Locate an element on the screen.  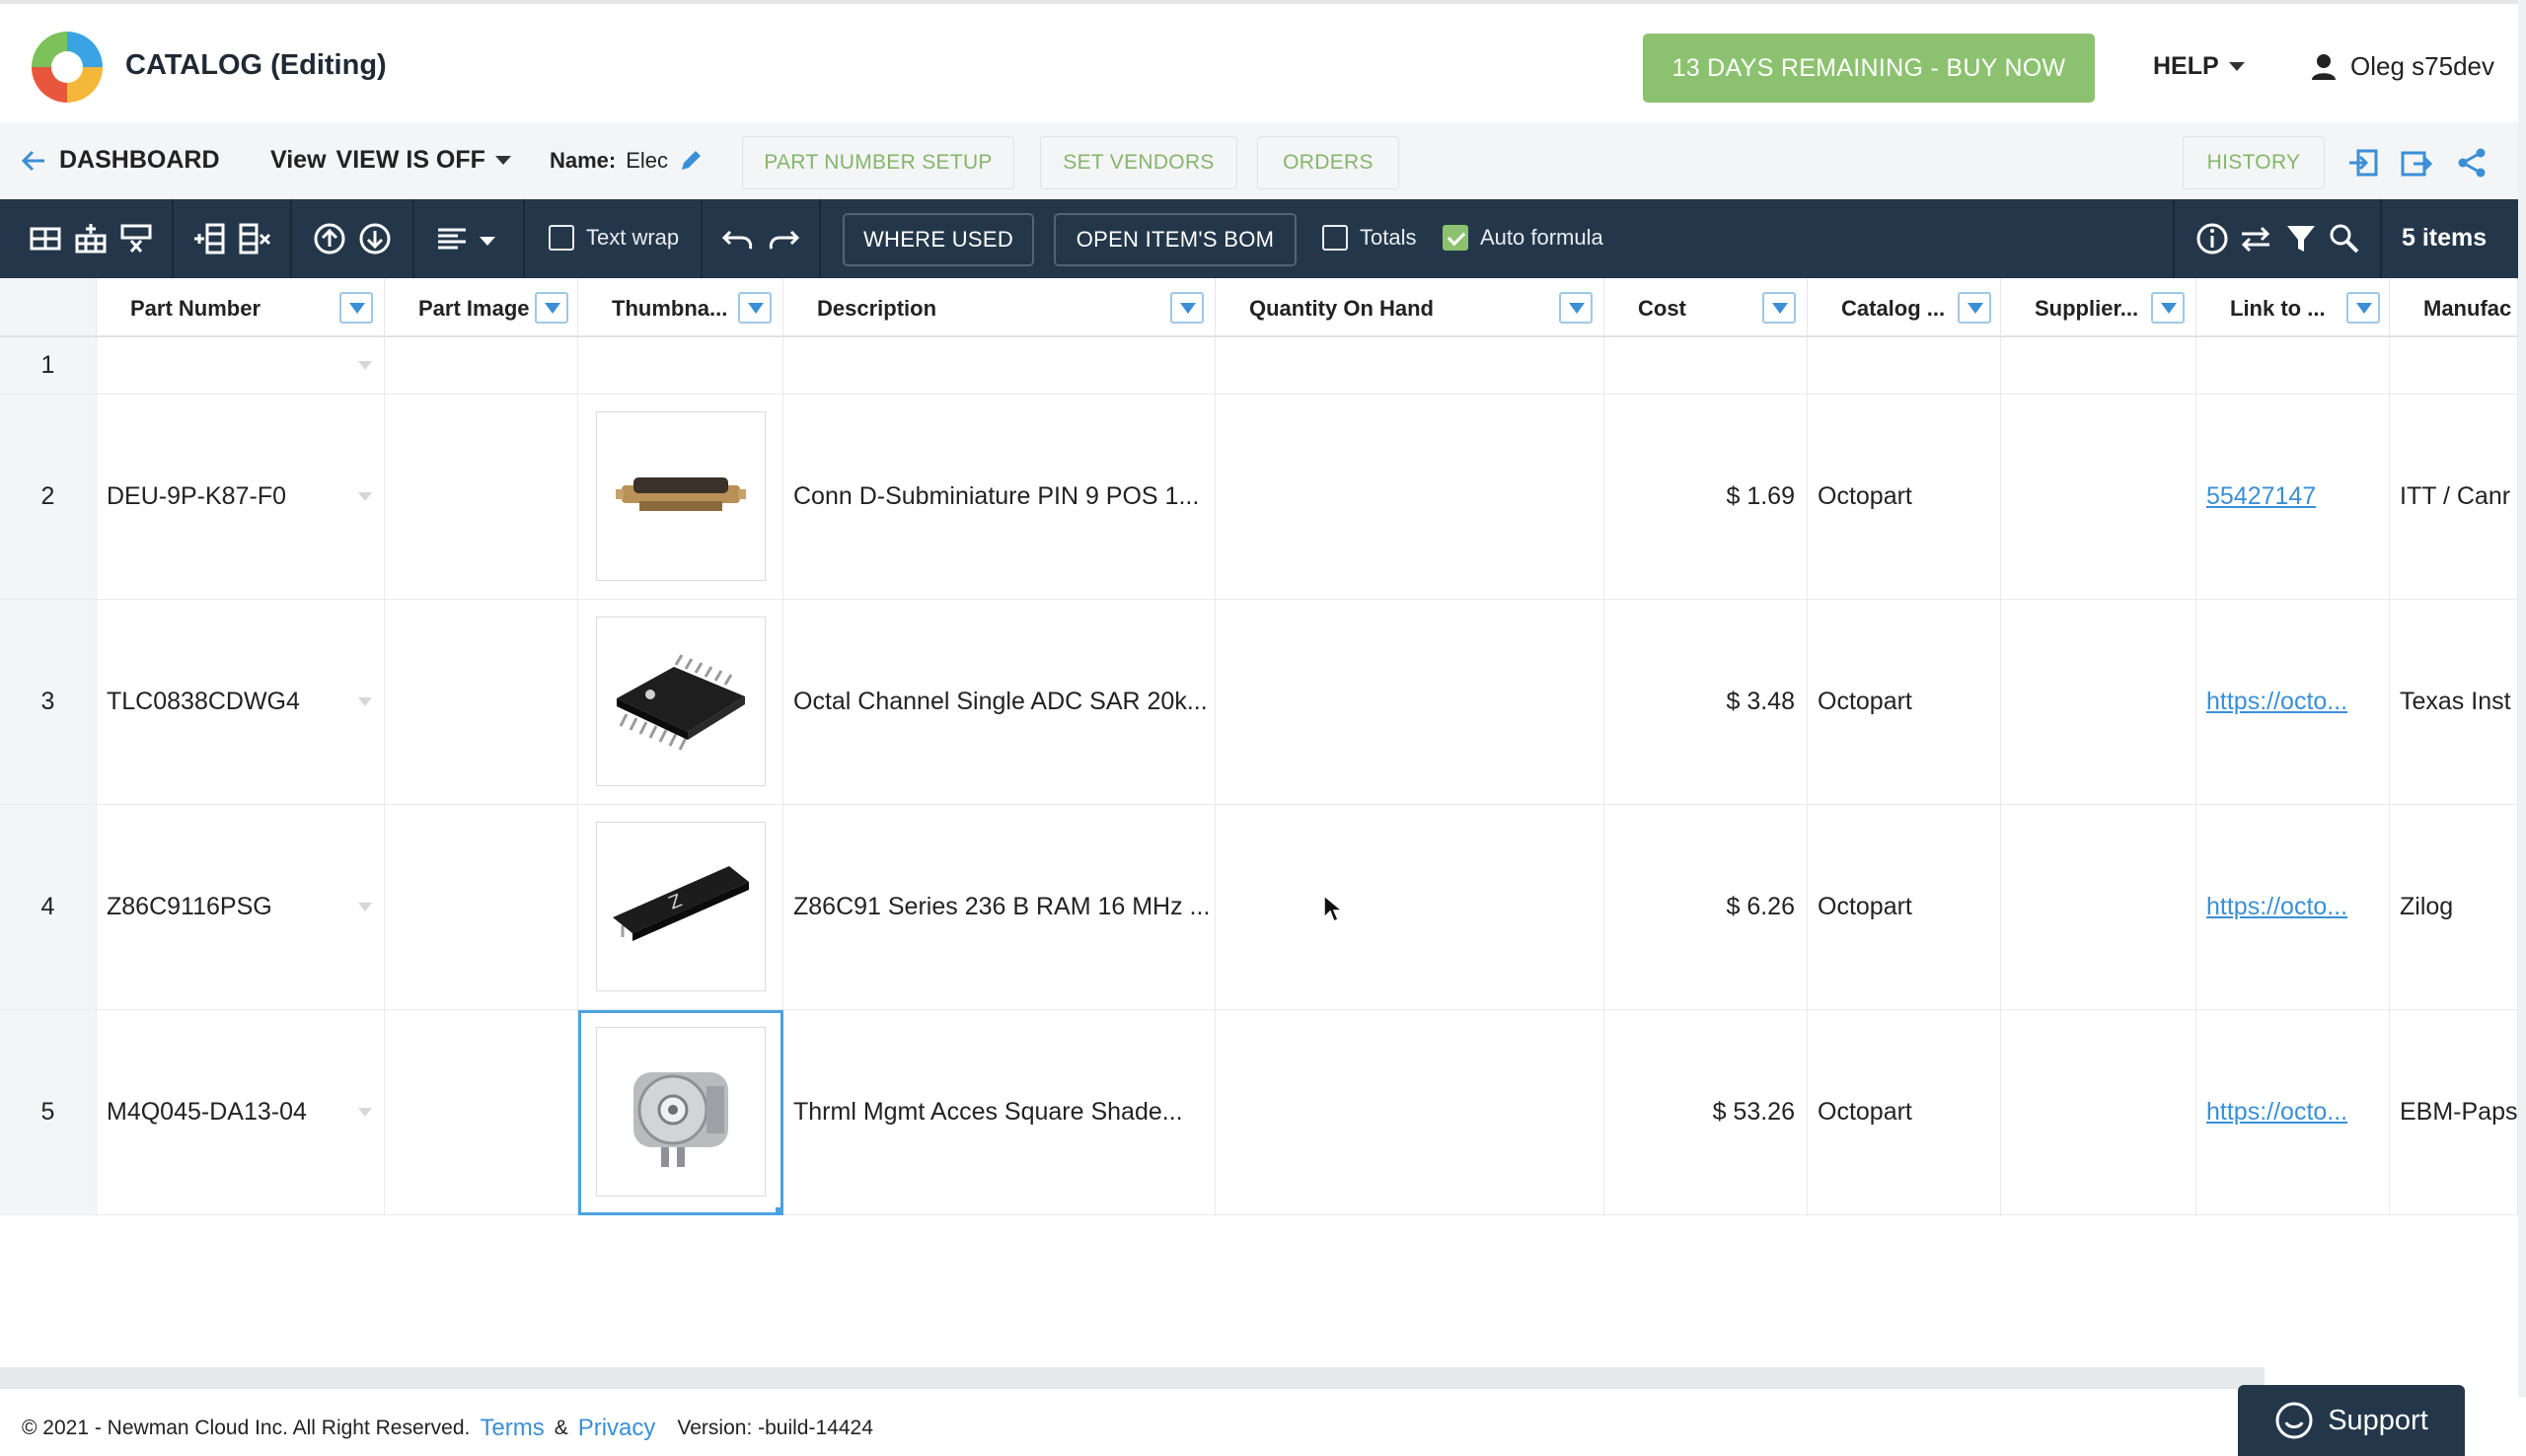
delete-row-icon is located at coordinates (136, 238).